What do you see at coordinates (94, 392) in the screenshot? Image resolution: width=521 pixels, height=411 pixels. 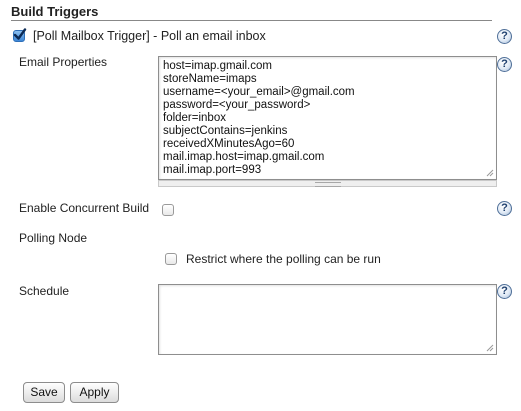 I see `apply-button: Apply` at bounding box center [94, 392].